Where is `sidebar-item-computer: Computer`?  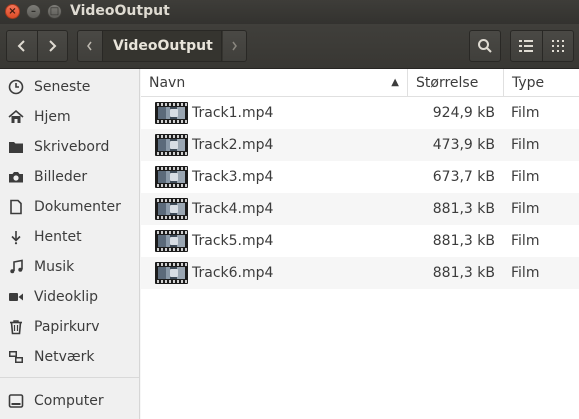
sidebar-item-computer: Computer is located at coordinates (69, 401).